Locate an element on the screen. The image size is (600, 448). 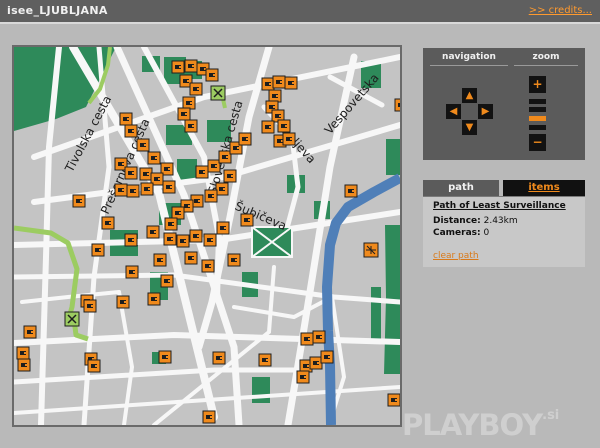
tab-path: path is located at coordinates (461, 188).